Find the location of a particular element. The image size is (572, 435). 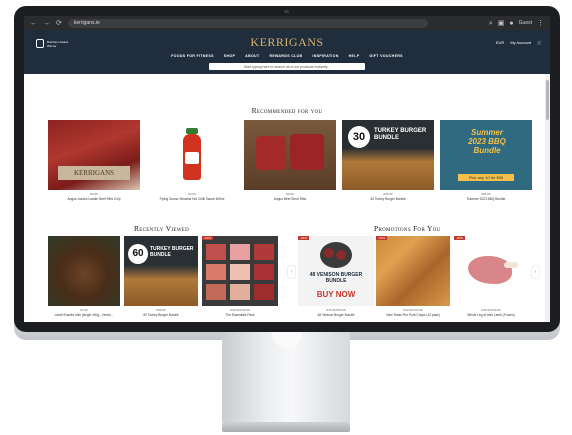

product-price: €75.00 €59.99 is located at coordinates (336, 310).